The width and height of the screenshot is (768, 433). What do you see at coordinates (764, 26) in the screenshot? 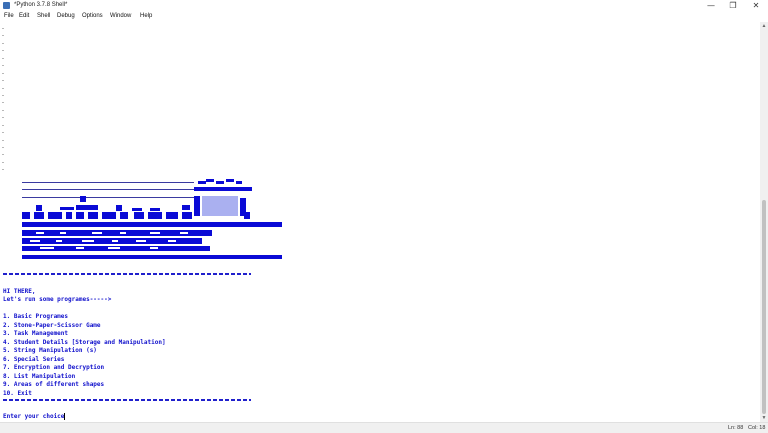
I see `scroll-up-arrow-icon: ▲` at bounding box center [764, 26].